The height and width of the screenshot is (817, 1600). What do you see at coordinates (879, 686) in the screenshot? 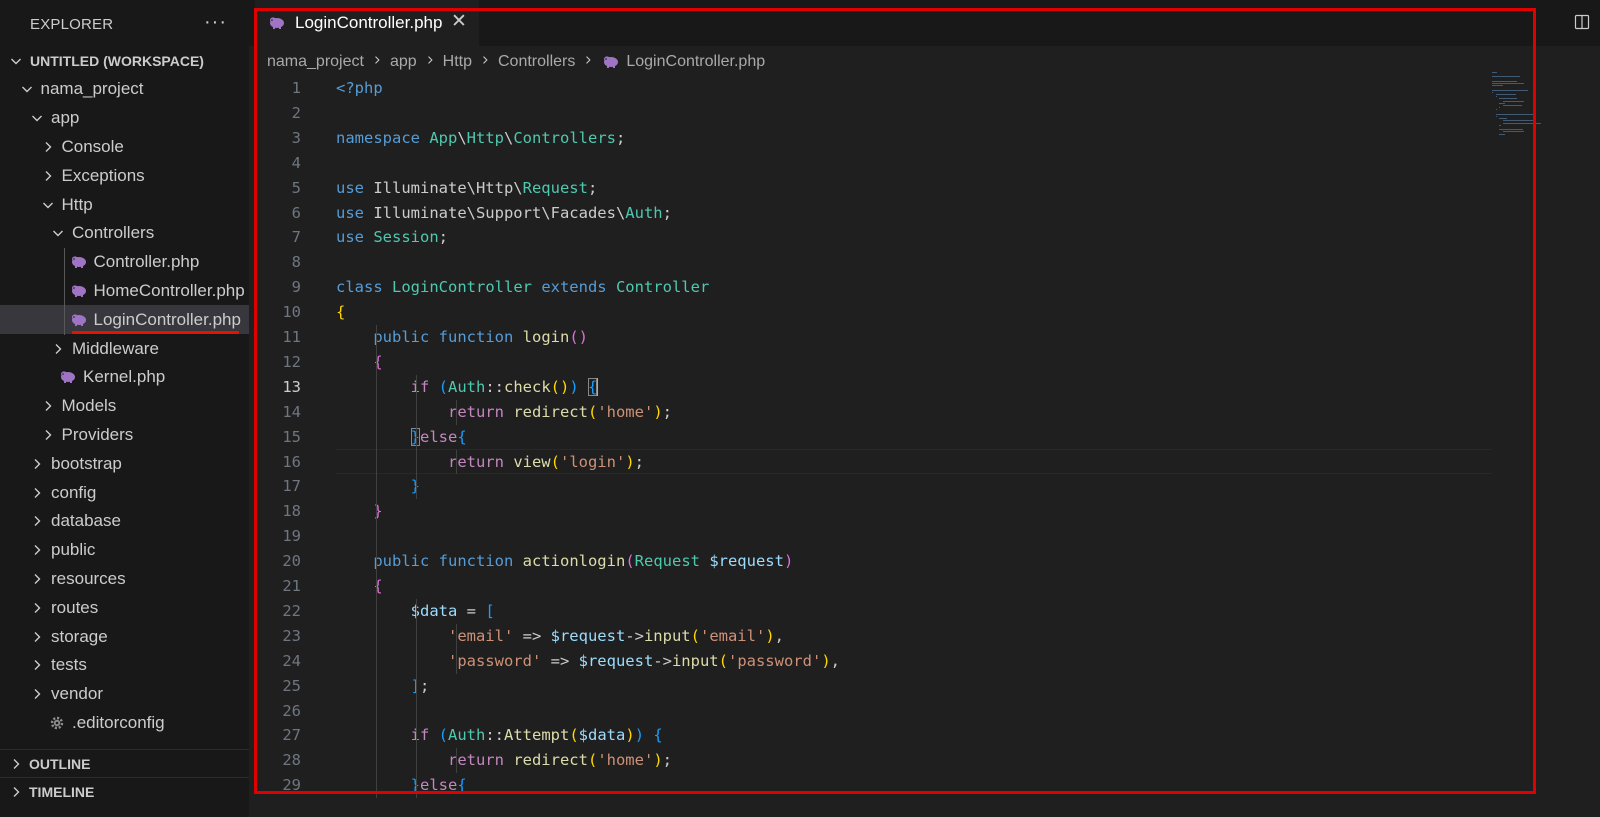
I see `code-line: 25 ];` at bounding box center [879, 686].